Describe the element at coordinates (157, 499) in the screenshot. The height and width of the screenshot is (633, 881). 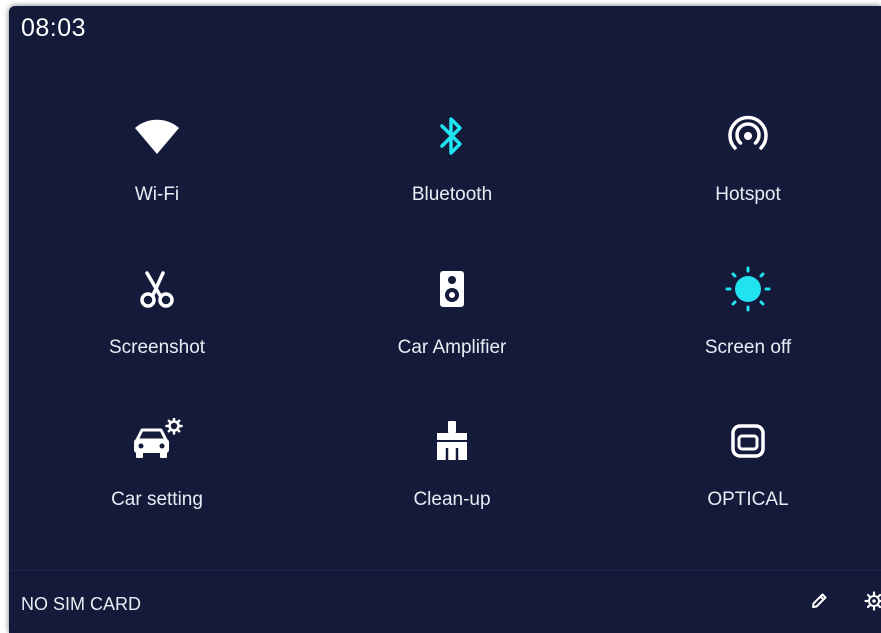
I see `tile-label: Car setting` at that location.